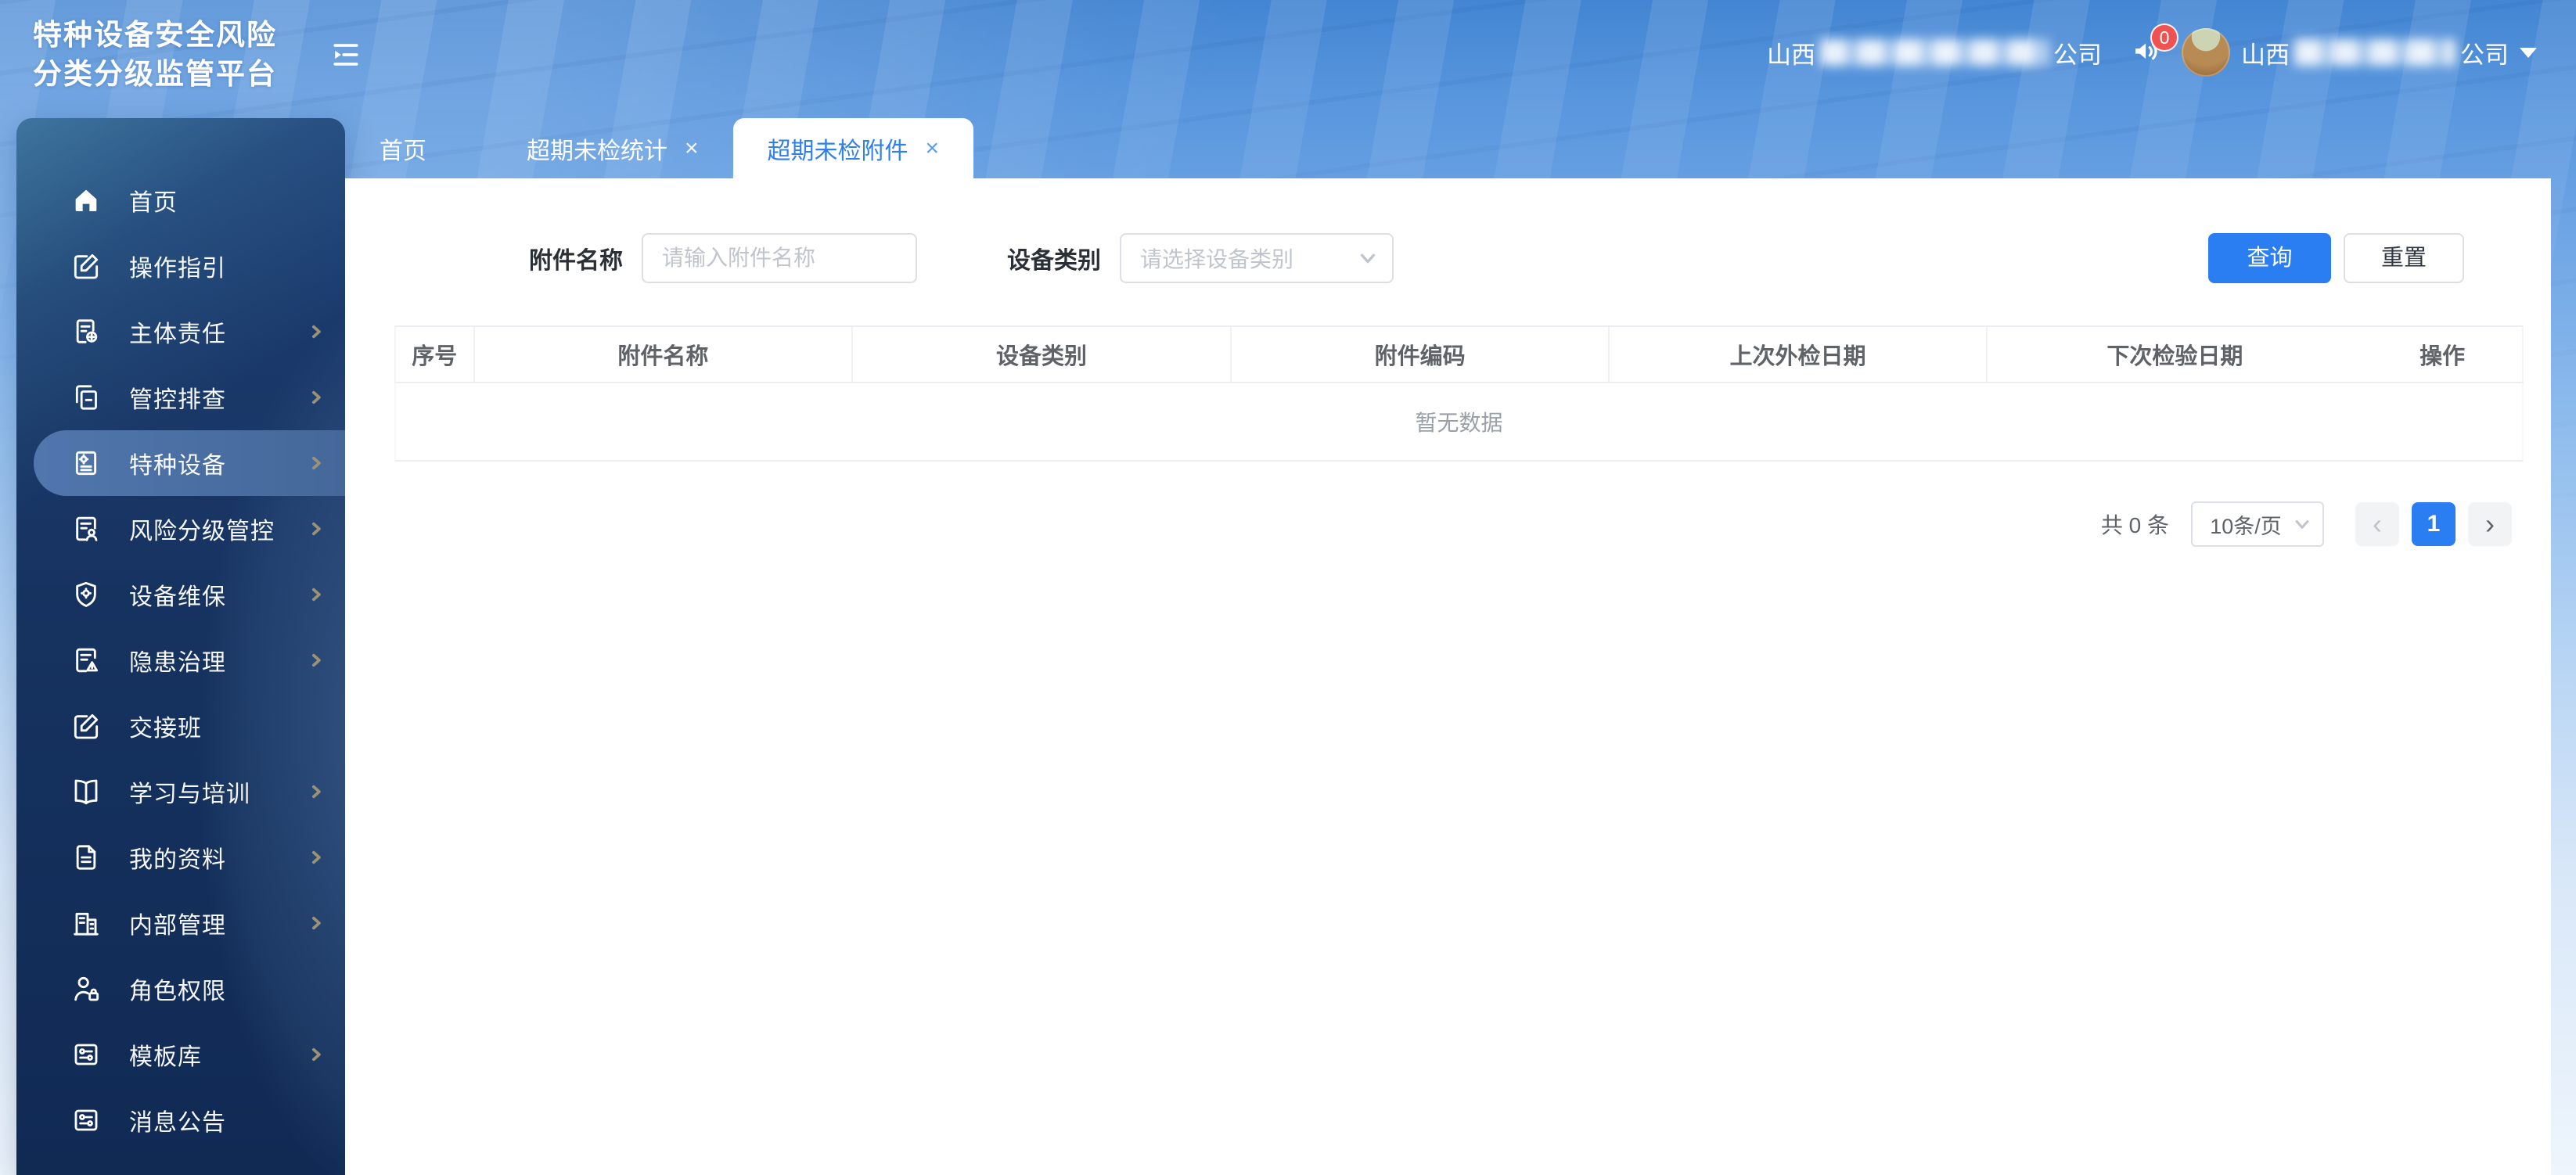  I want to click on sidebar-item-equipment-maintenance: 设备维保, so click(180, 594).